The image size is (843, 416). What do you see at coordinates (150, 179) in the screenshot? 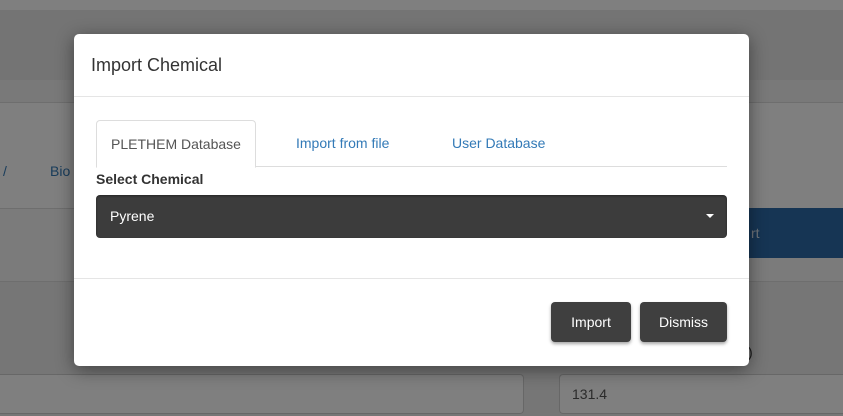
I see `select-chemical-label: Select Chemical` at bounding box center [150, 179].